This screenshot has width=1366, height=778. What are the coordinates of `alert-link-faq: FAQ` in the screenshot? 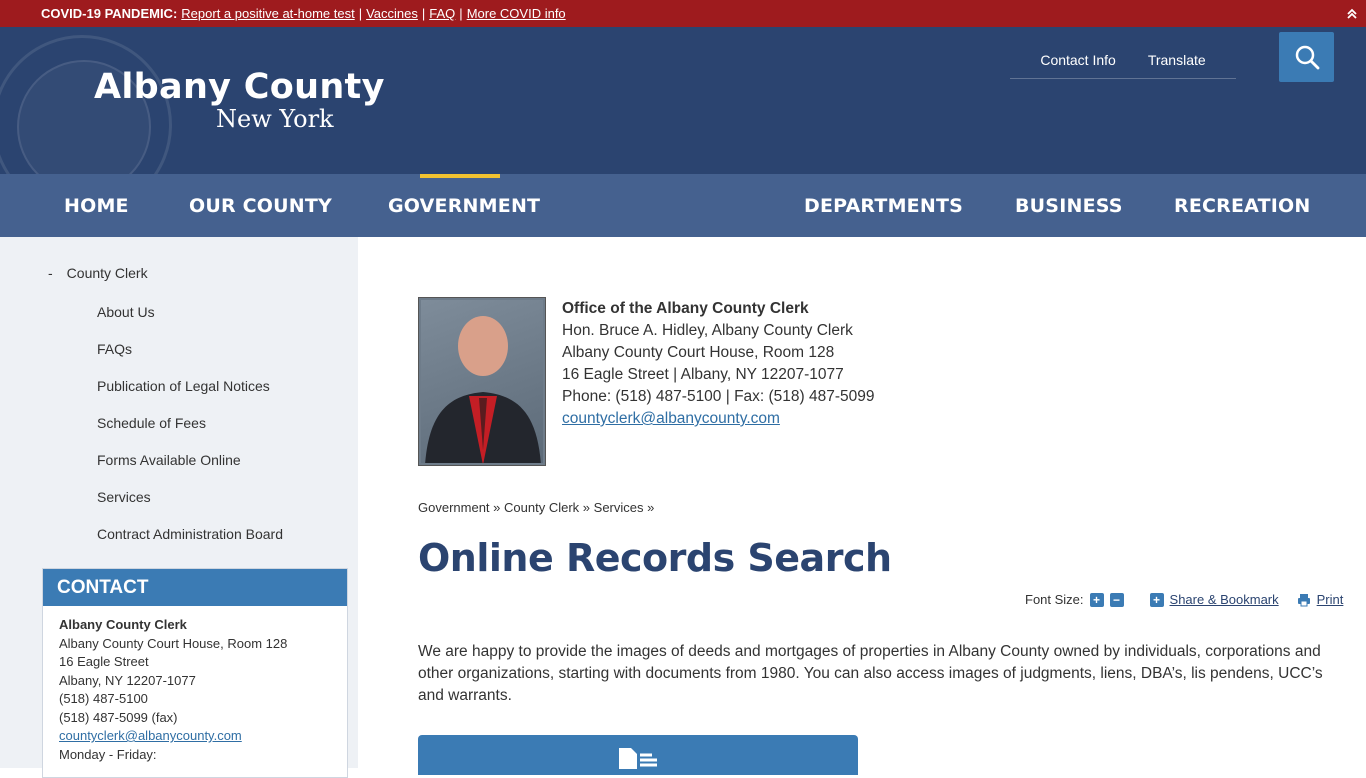 It's located at (442, 13).